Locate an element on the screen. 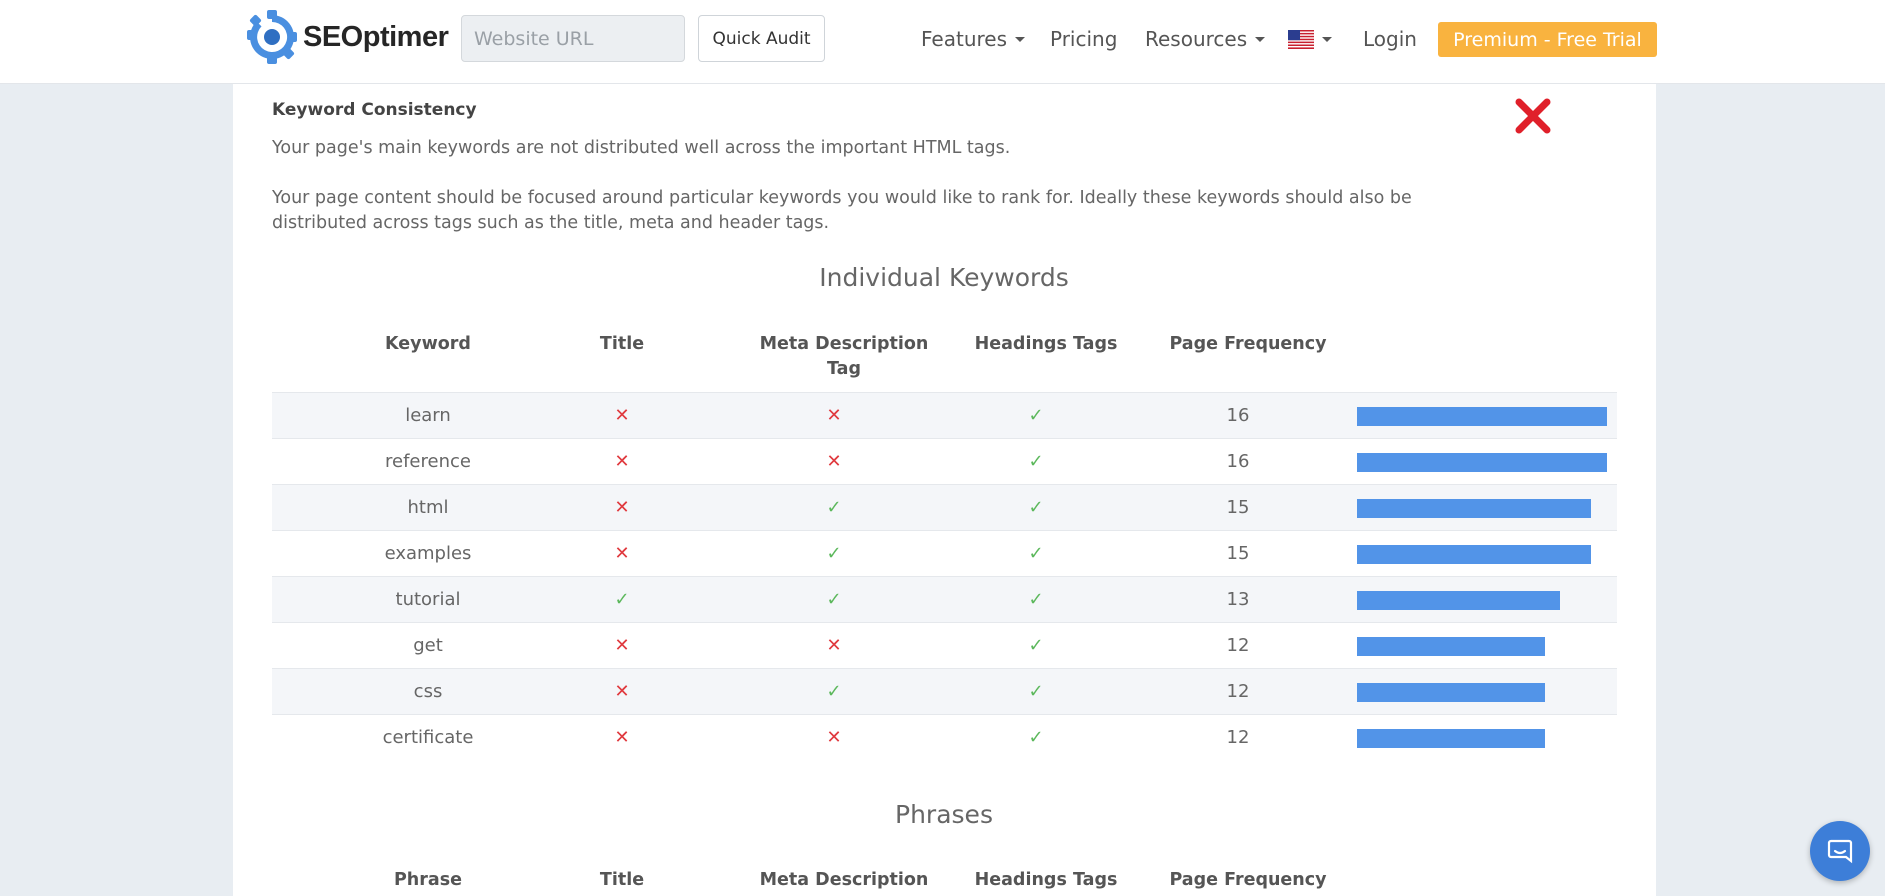 This screenshot has height=896, width=1885. nav-features: Features is located at coordinates (973, 39).